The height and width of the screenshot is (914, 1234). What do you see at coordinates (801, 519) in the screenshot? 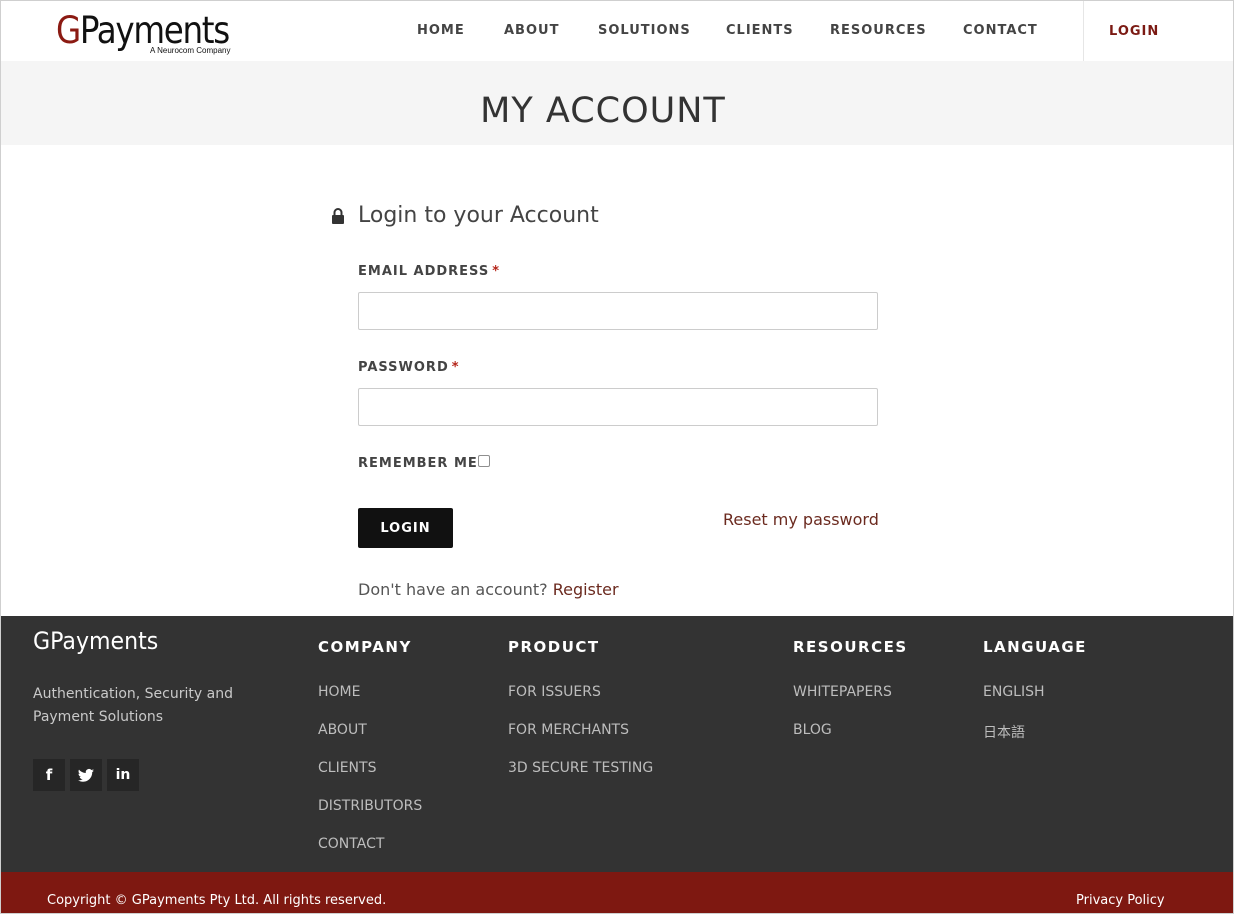
I see `reset-password-link: Reset my password` at bounding box center [801, 519].